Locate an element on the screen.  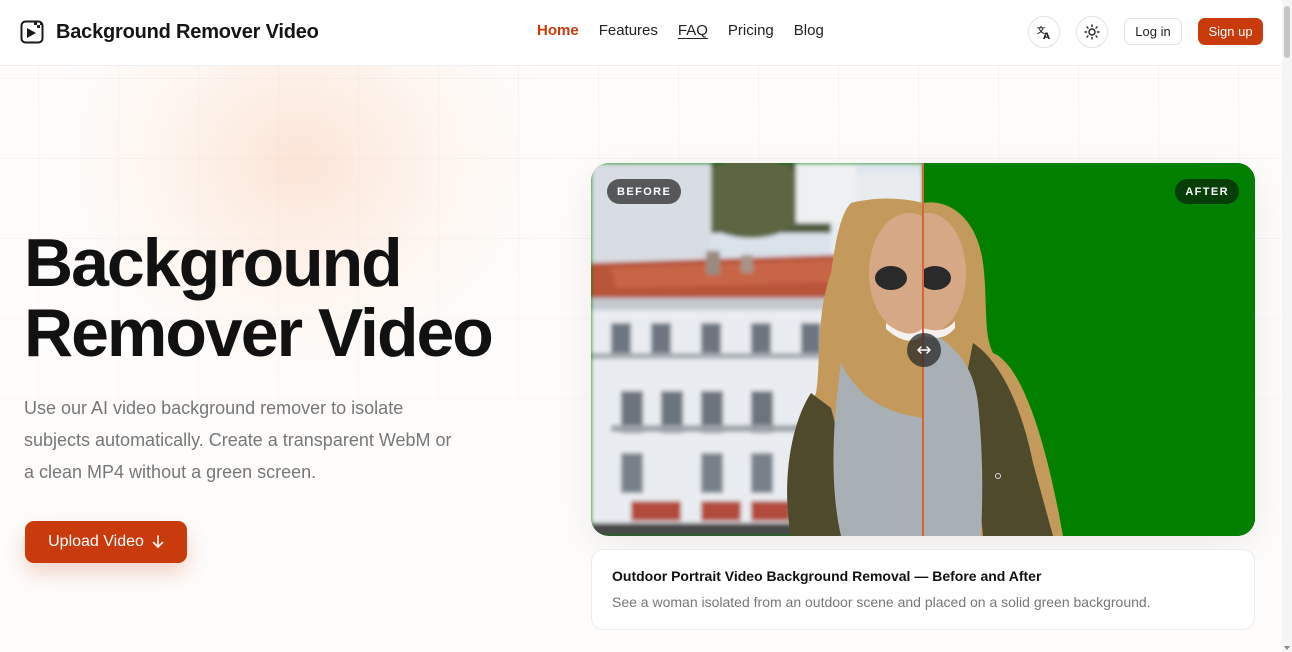
language-button: 文 A is located at coordinates (1044, 32).